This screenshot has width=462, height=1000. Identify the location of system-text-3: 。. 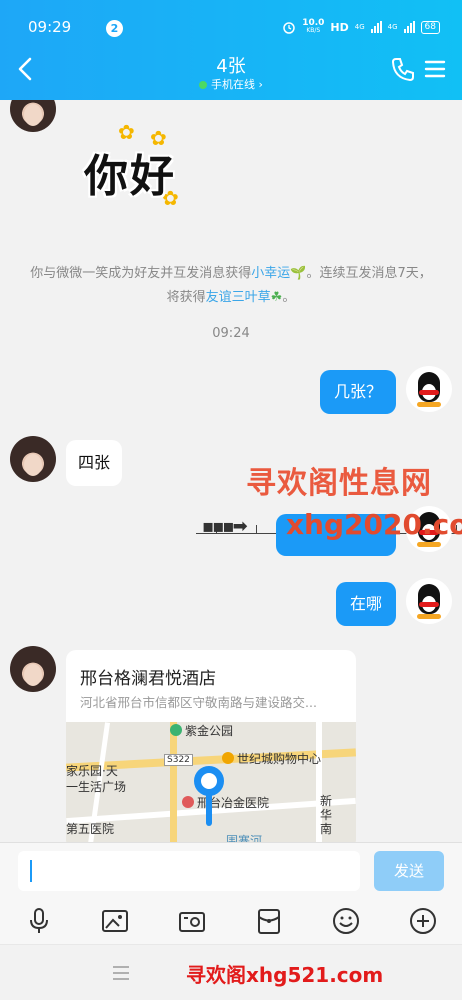
(289, 297).